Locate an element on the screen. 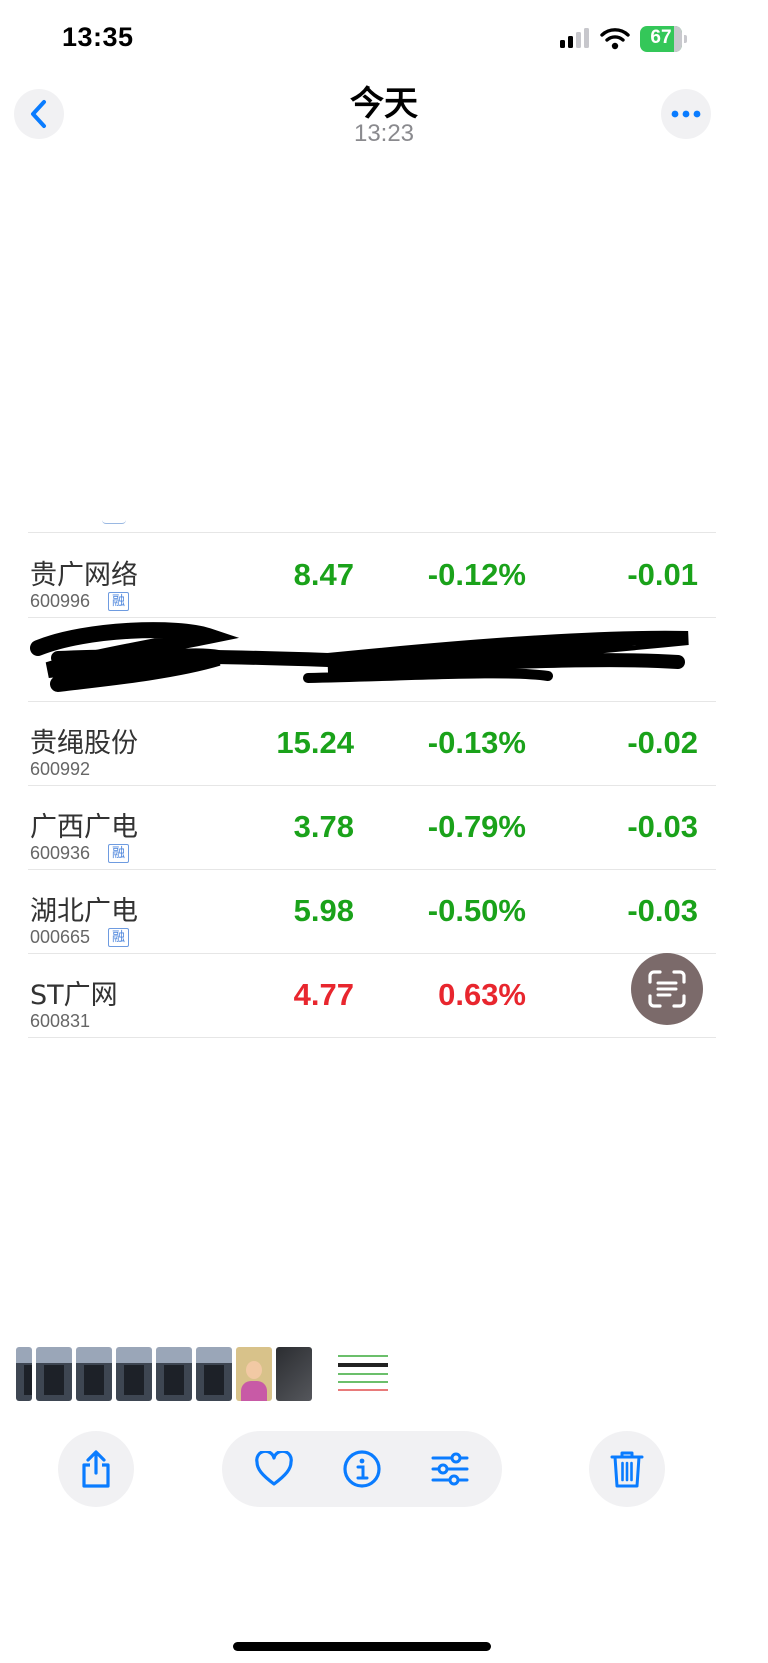 This screenshot has height=1663, width=768. table-edge-mark is located at coordinates (114, 521).